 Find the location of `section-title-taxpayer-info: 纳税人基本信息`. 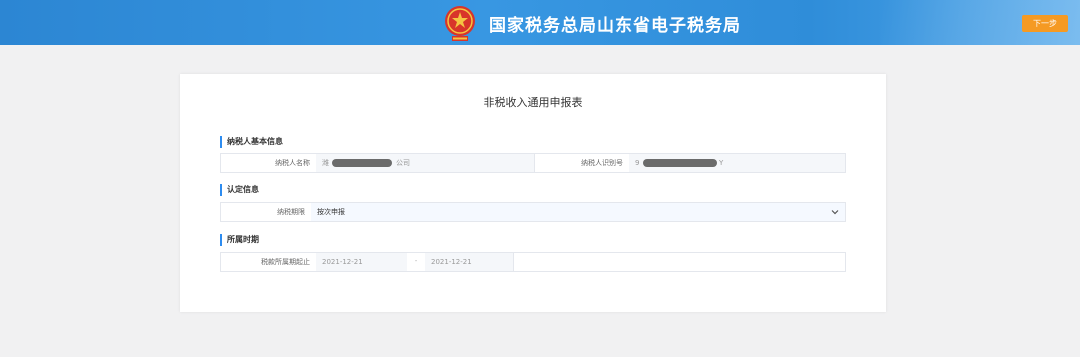

section-title-taxpayer-info: 纳税人基本信息 is located at coordinates (251, 142).